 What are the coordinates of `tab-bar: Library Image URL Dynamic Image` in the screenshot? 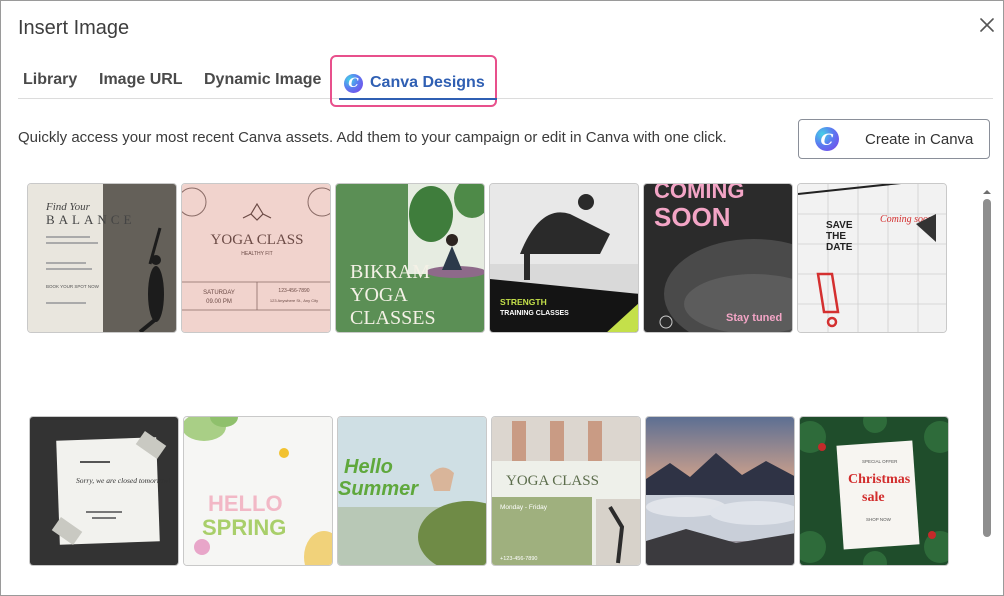 It's located at (502, 81).